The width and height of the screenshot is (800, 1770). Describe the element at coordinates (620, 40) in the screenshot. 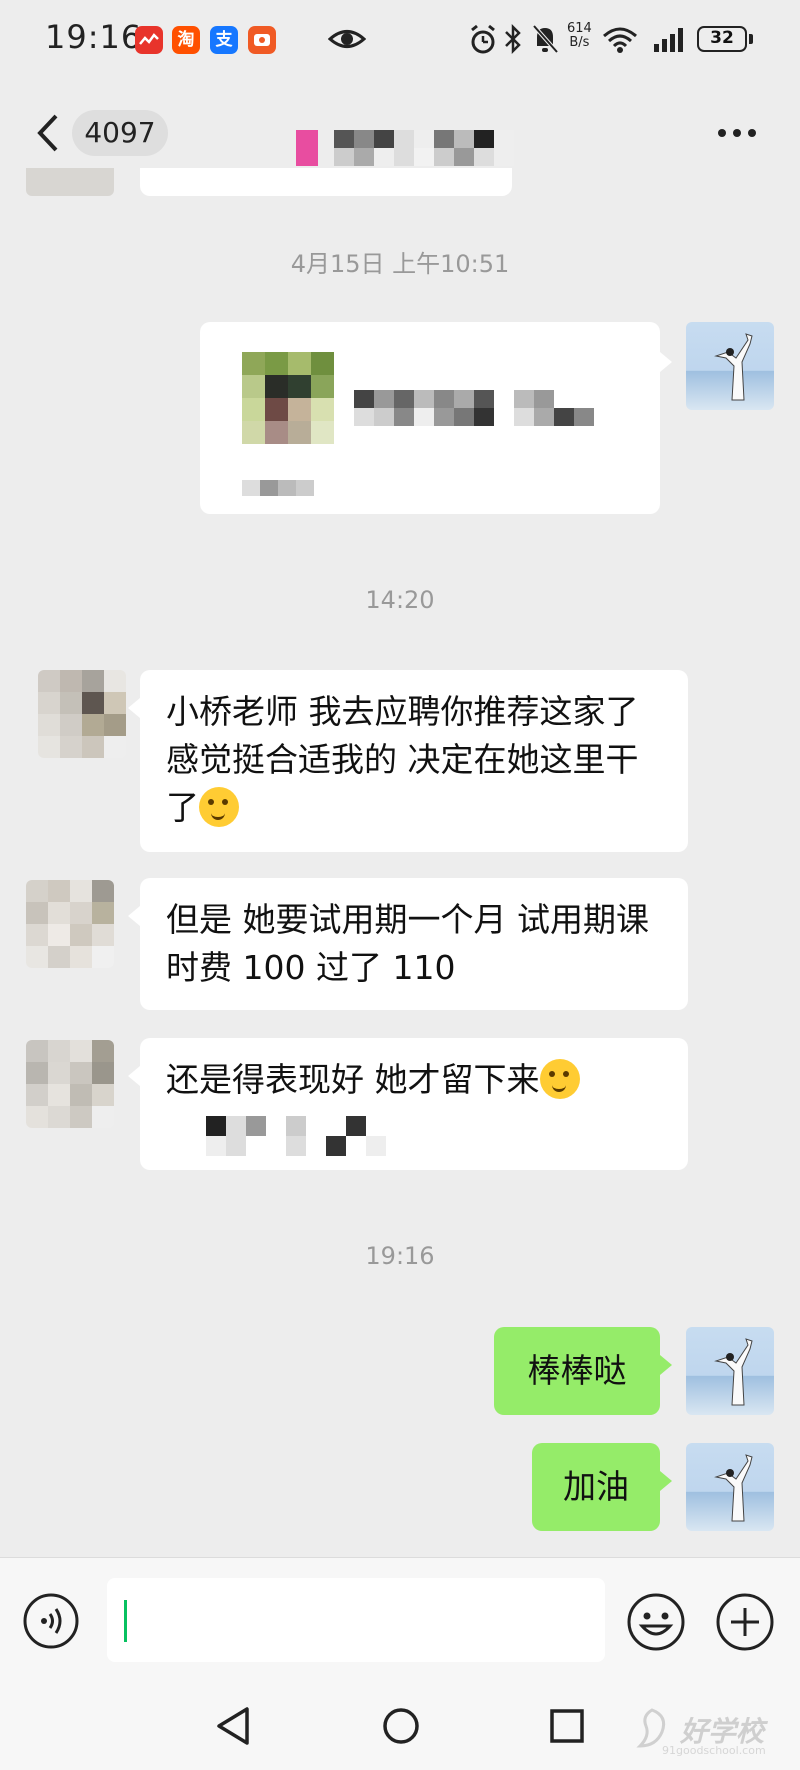

I see `wifi-icon` at that location.